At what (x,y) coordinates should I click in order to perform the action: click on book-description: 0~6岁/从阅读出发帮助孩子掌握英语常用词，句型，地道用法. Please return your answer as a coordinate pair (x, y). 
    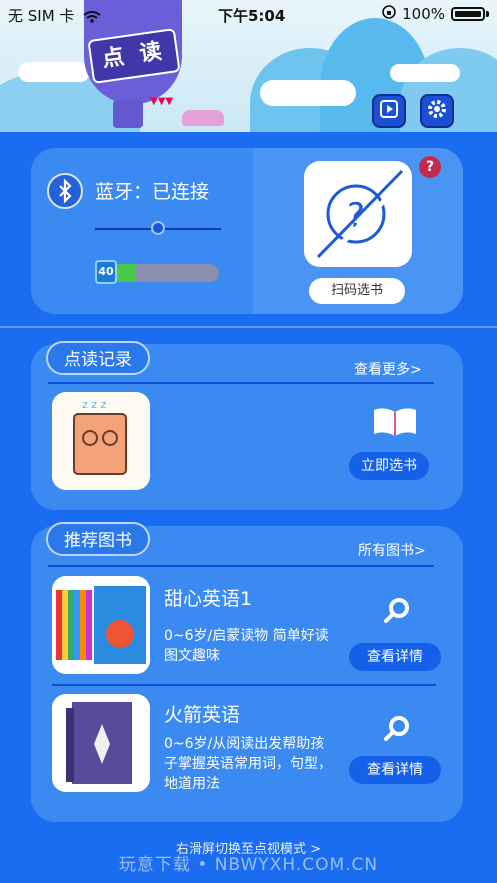
    Looking at the image, I should click on (248, 764).